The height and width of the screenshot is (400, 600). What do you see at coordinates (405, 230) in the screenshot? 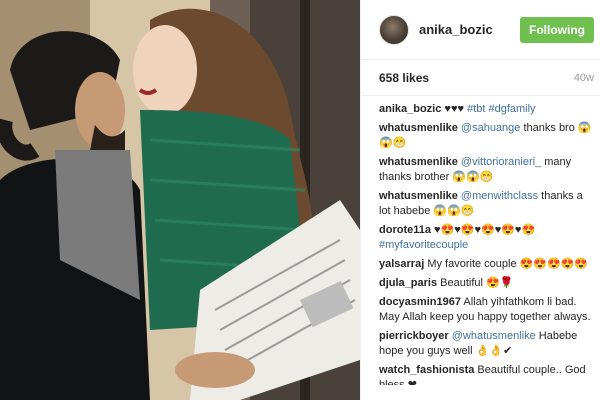
I see `comment-username: dorote11a` at bounding box center [405, 230].